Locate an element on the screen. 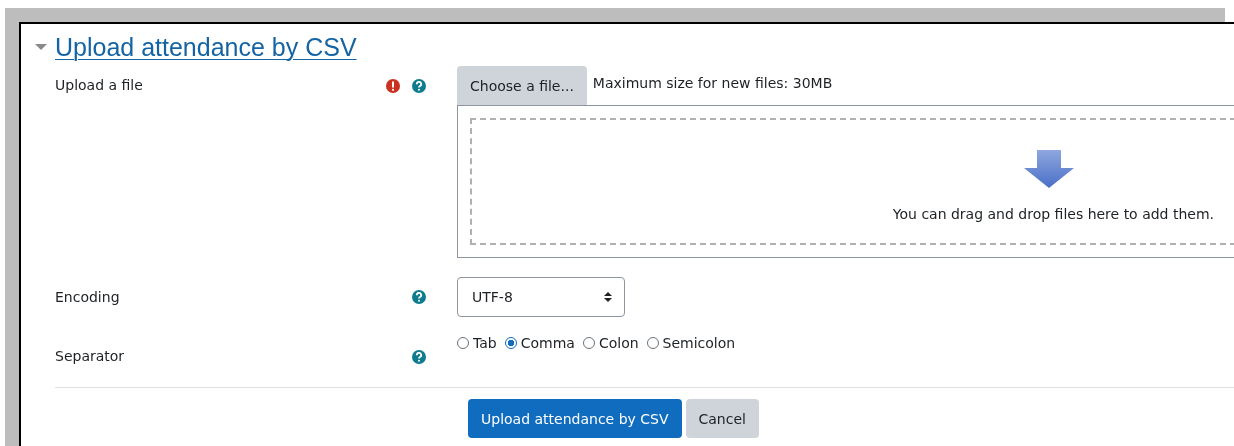 This screenshot has width=1234, height=446. separator-radio: Tab is located at coordinates (477, 343).